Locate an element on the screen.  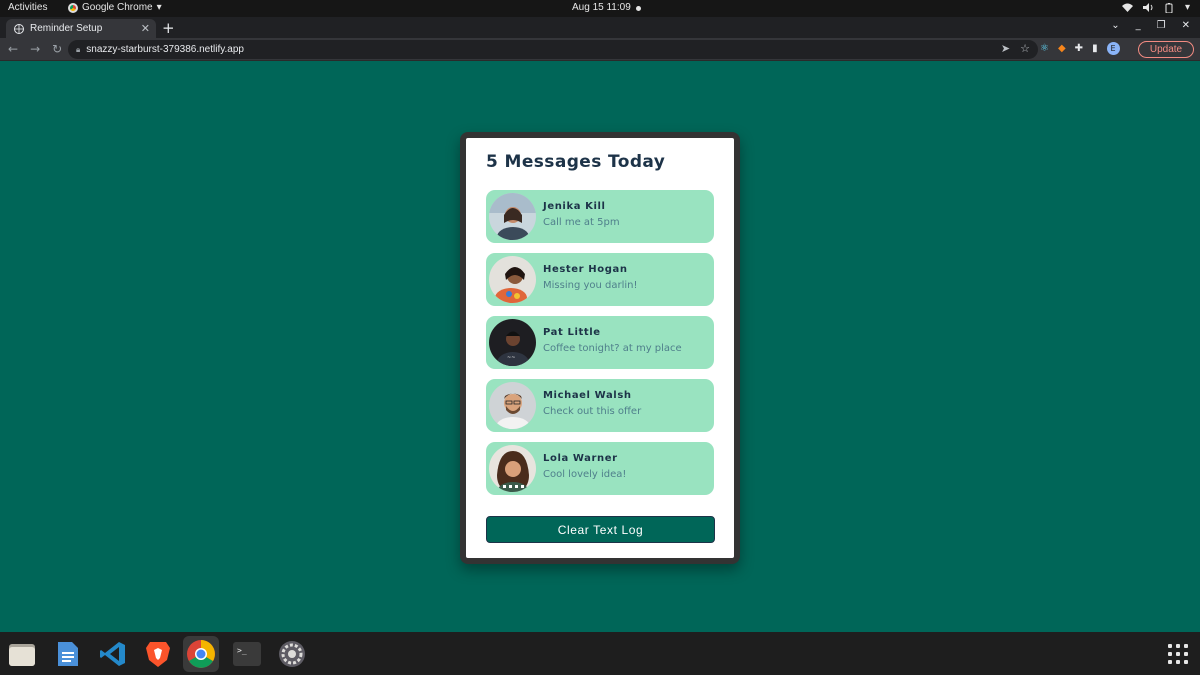
extensions-area: ⚛ ◆ ✚ ▮ E is located at coordinates (1080, 48).